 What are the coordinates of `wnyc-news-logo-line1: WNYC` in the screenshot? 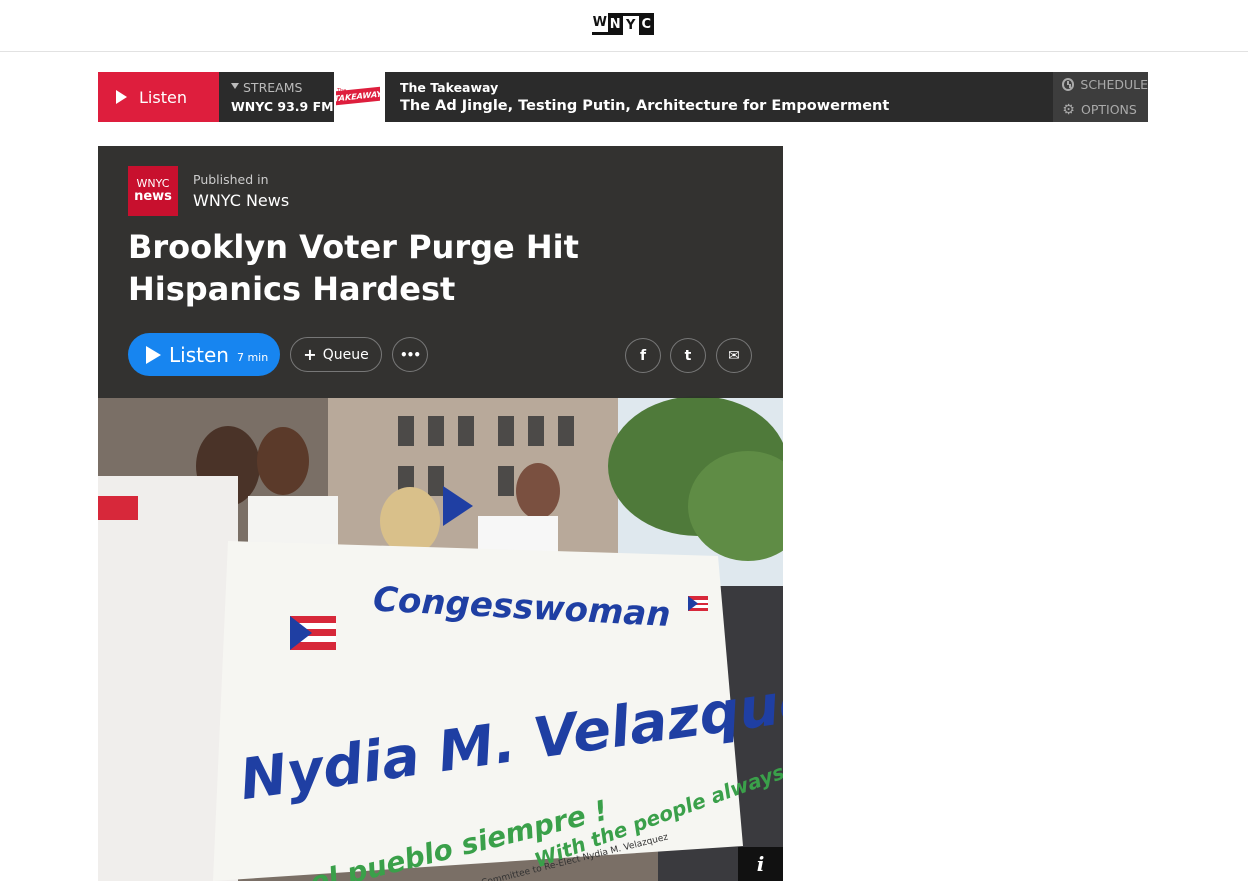 It's located at (153, 183).